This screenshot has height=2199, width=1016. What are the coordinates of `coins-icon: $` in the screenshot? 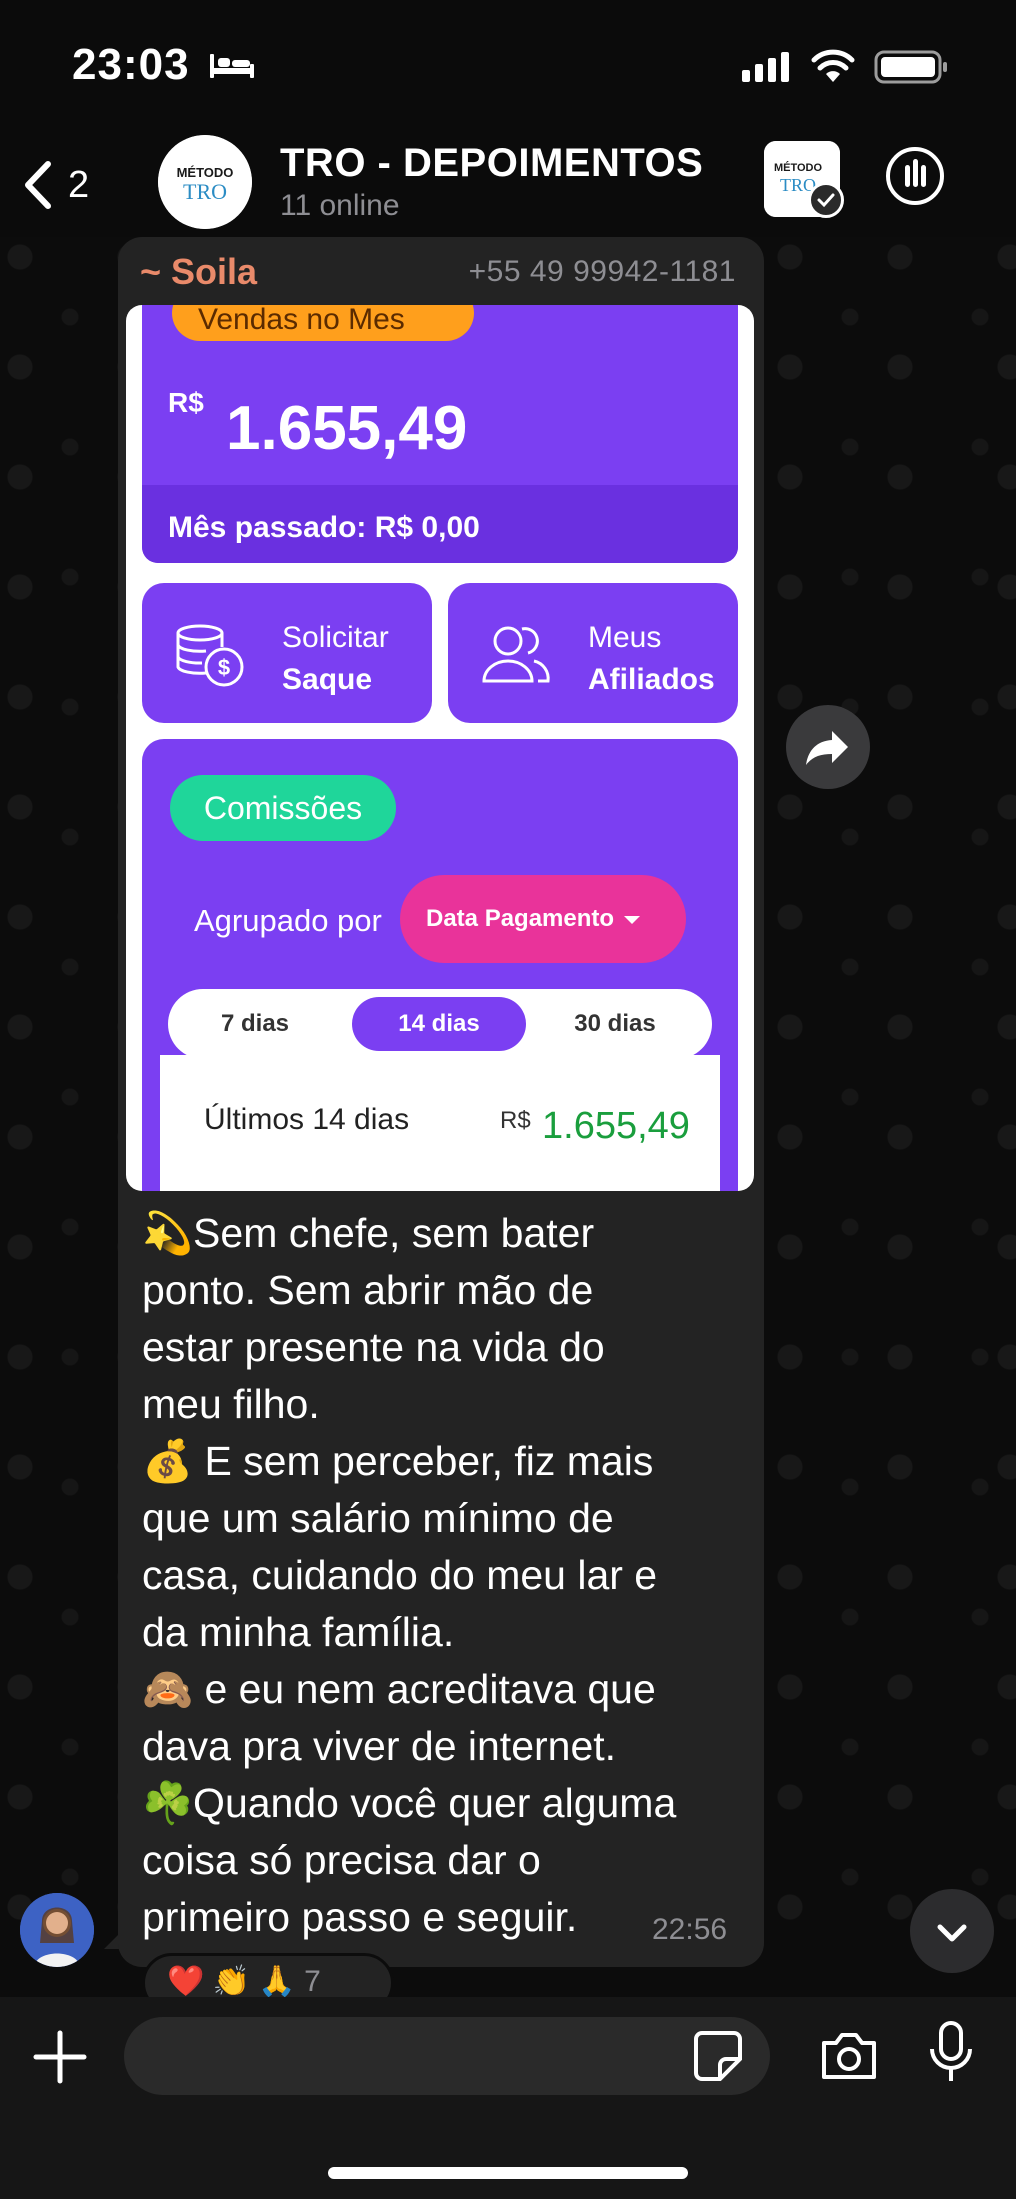 It's located at (210, 655).